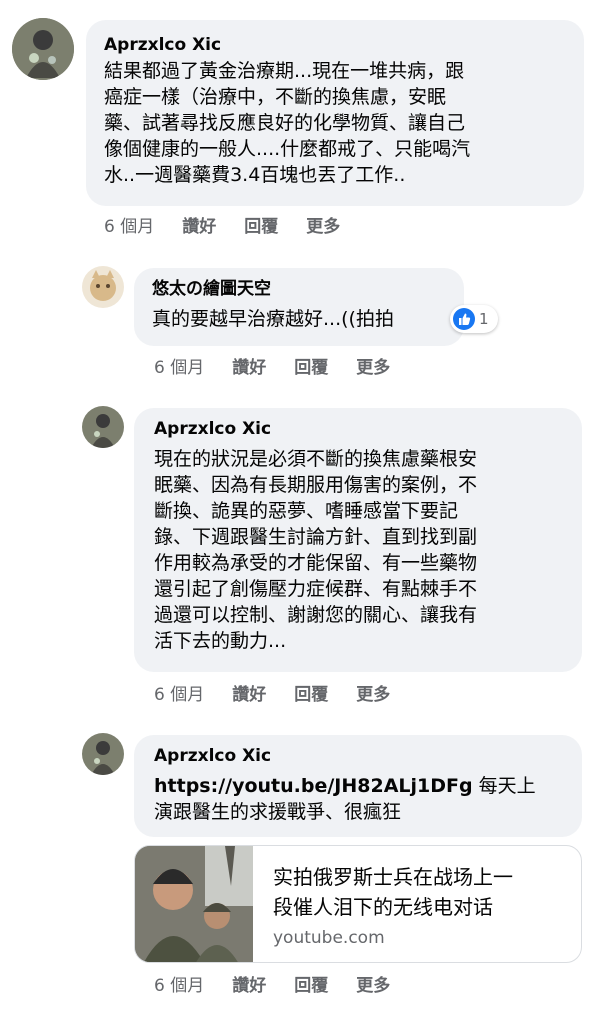 The height and width of the screenshot is (1024, 601). I want to click on video-thumbnail, so click(194, 904).